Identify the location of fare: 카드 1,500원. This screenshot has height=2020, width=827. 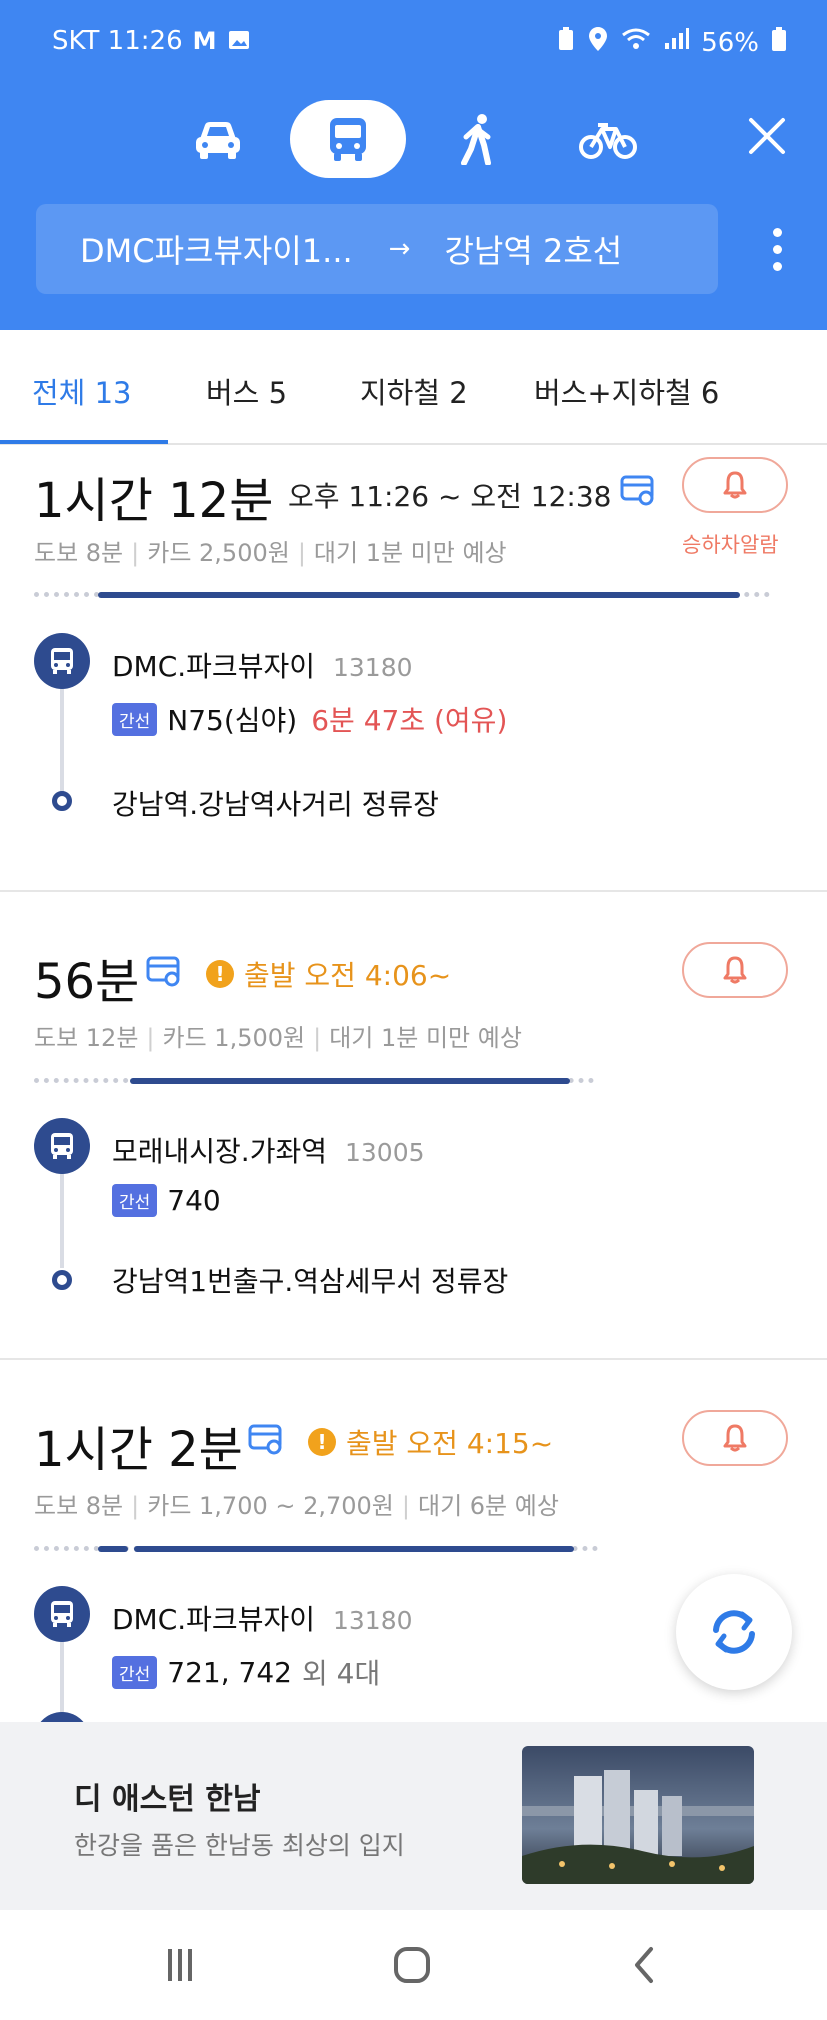
(234, 1038).